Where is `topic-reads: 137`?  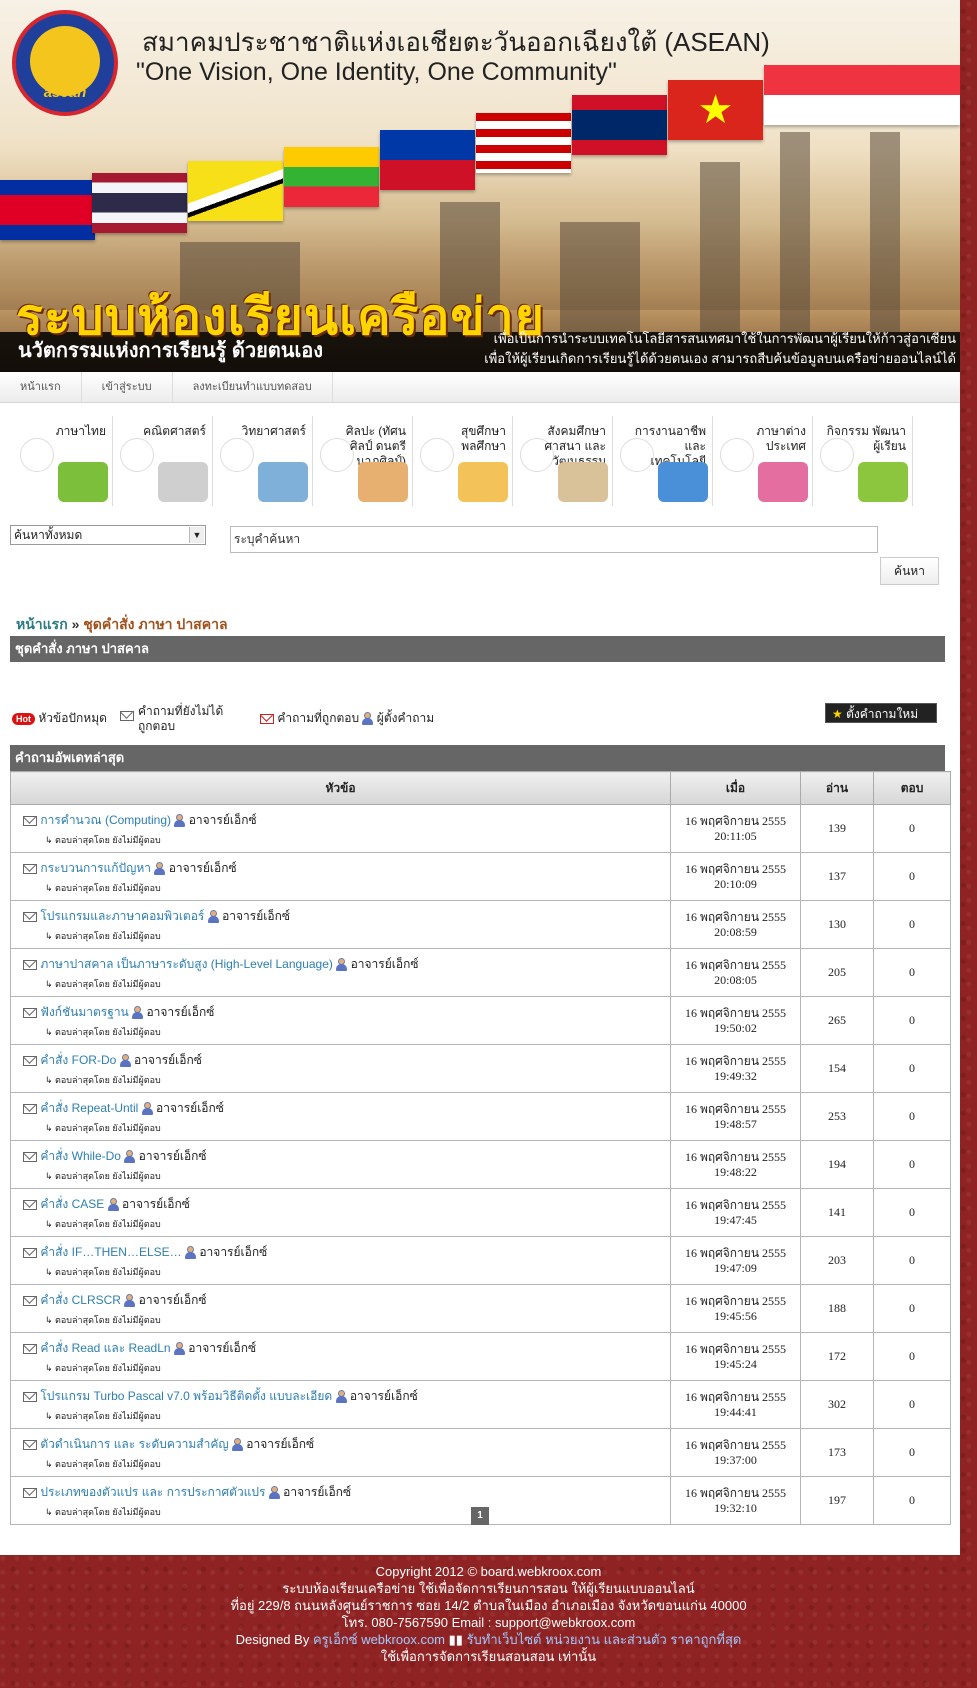
topic-reads: 137 is located at coordinates (837, 876).